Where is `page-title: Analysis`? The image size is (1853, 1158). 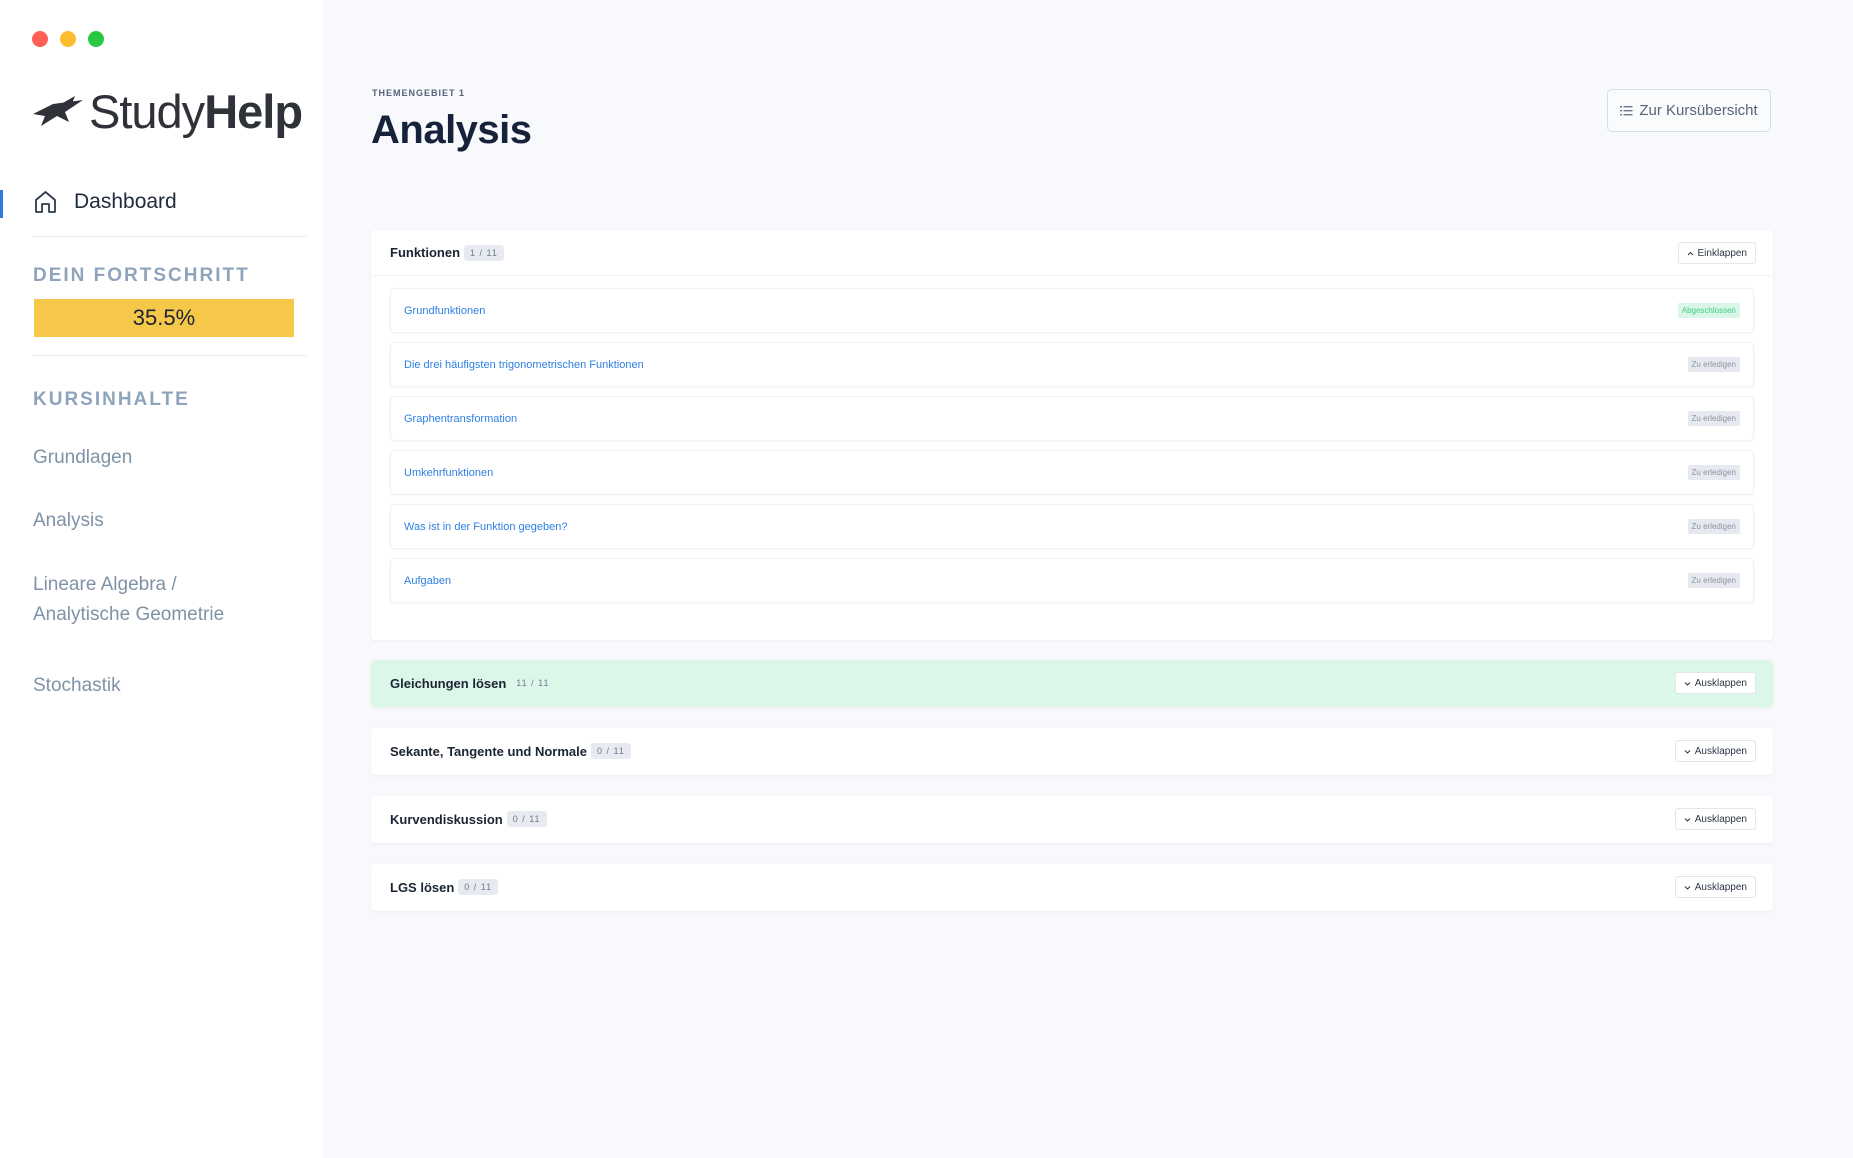 page-title: Analysis is located at coordinates (451, 130).